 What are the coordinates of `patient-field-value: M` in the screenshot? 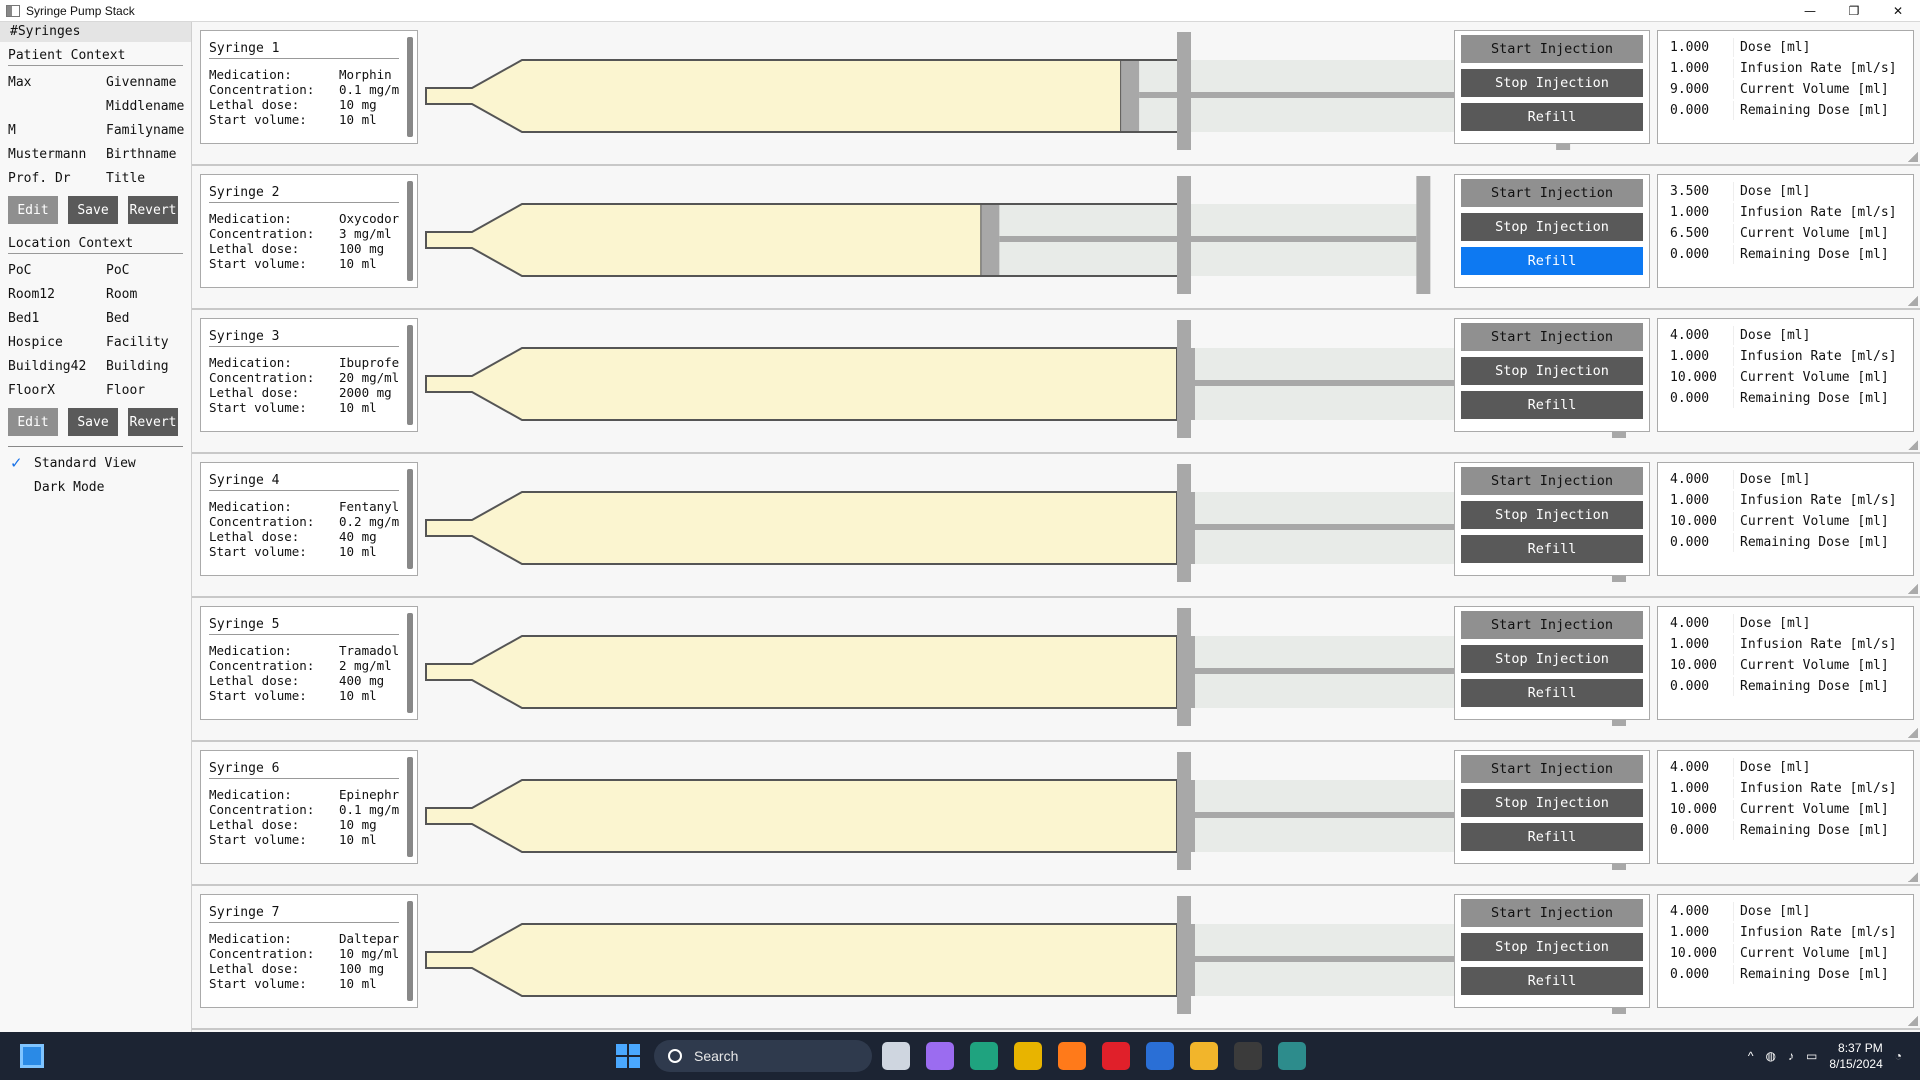 It's located at (57, 130).